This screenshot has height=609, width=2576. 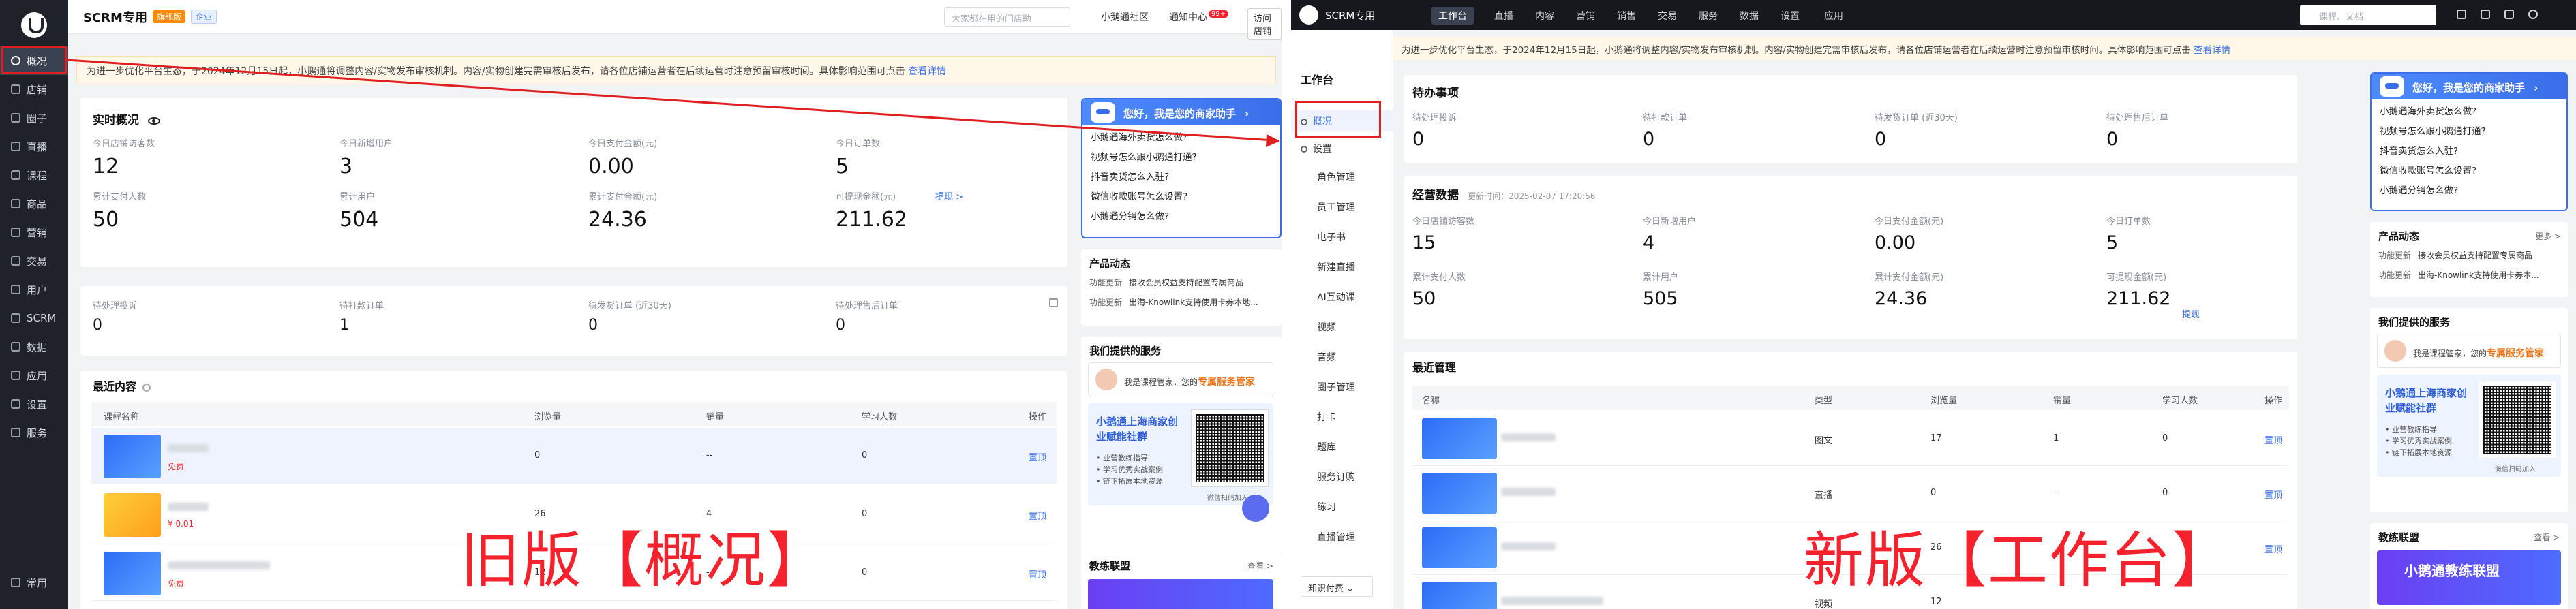 What do you see at coordinates (1342, 536) in the screenshot?
I see `sidebar-item-14: 直播管理` at bounding box center [1342, 536].